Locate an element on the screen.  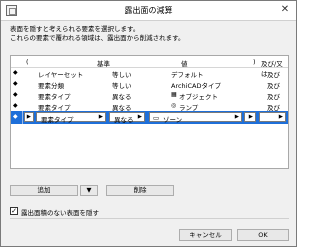
add-button: 追加 is located at coordinates (44, 190).